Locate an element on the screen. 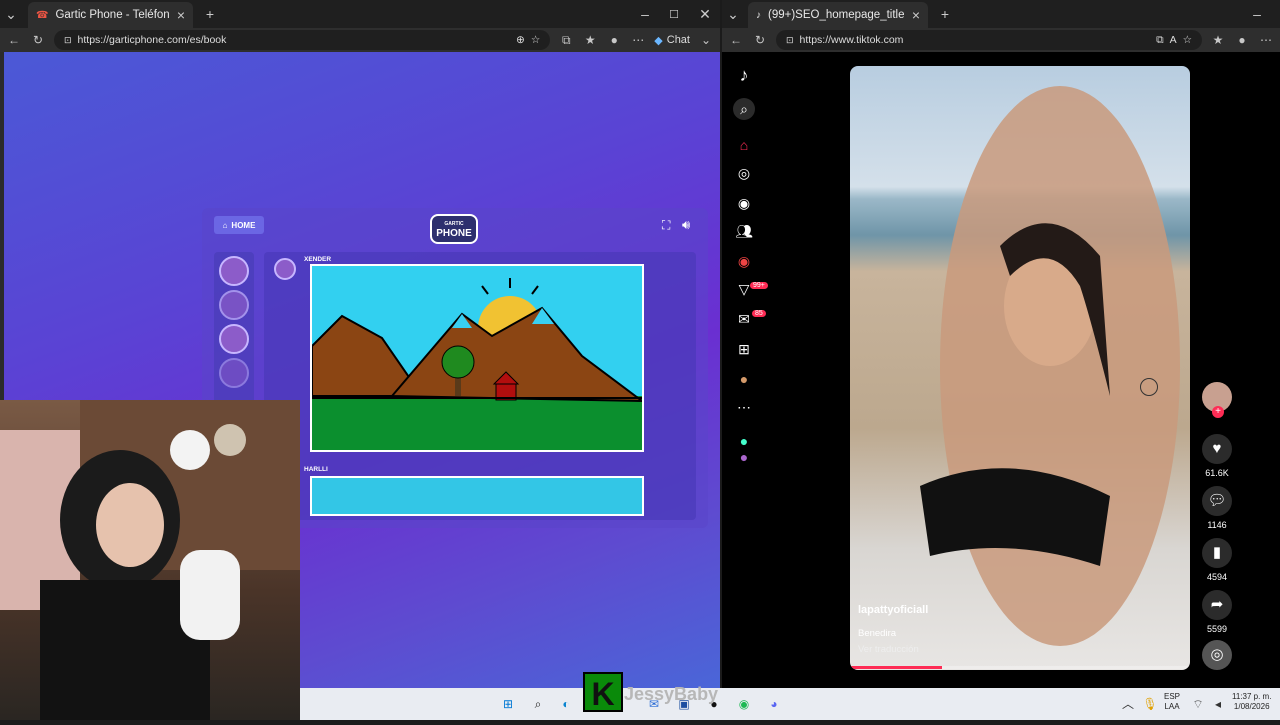 The image size is (1280, 725). share-button: ➦ 5599 is located at coordinates (1217, 612).